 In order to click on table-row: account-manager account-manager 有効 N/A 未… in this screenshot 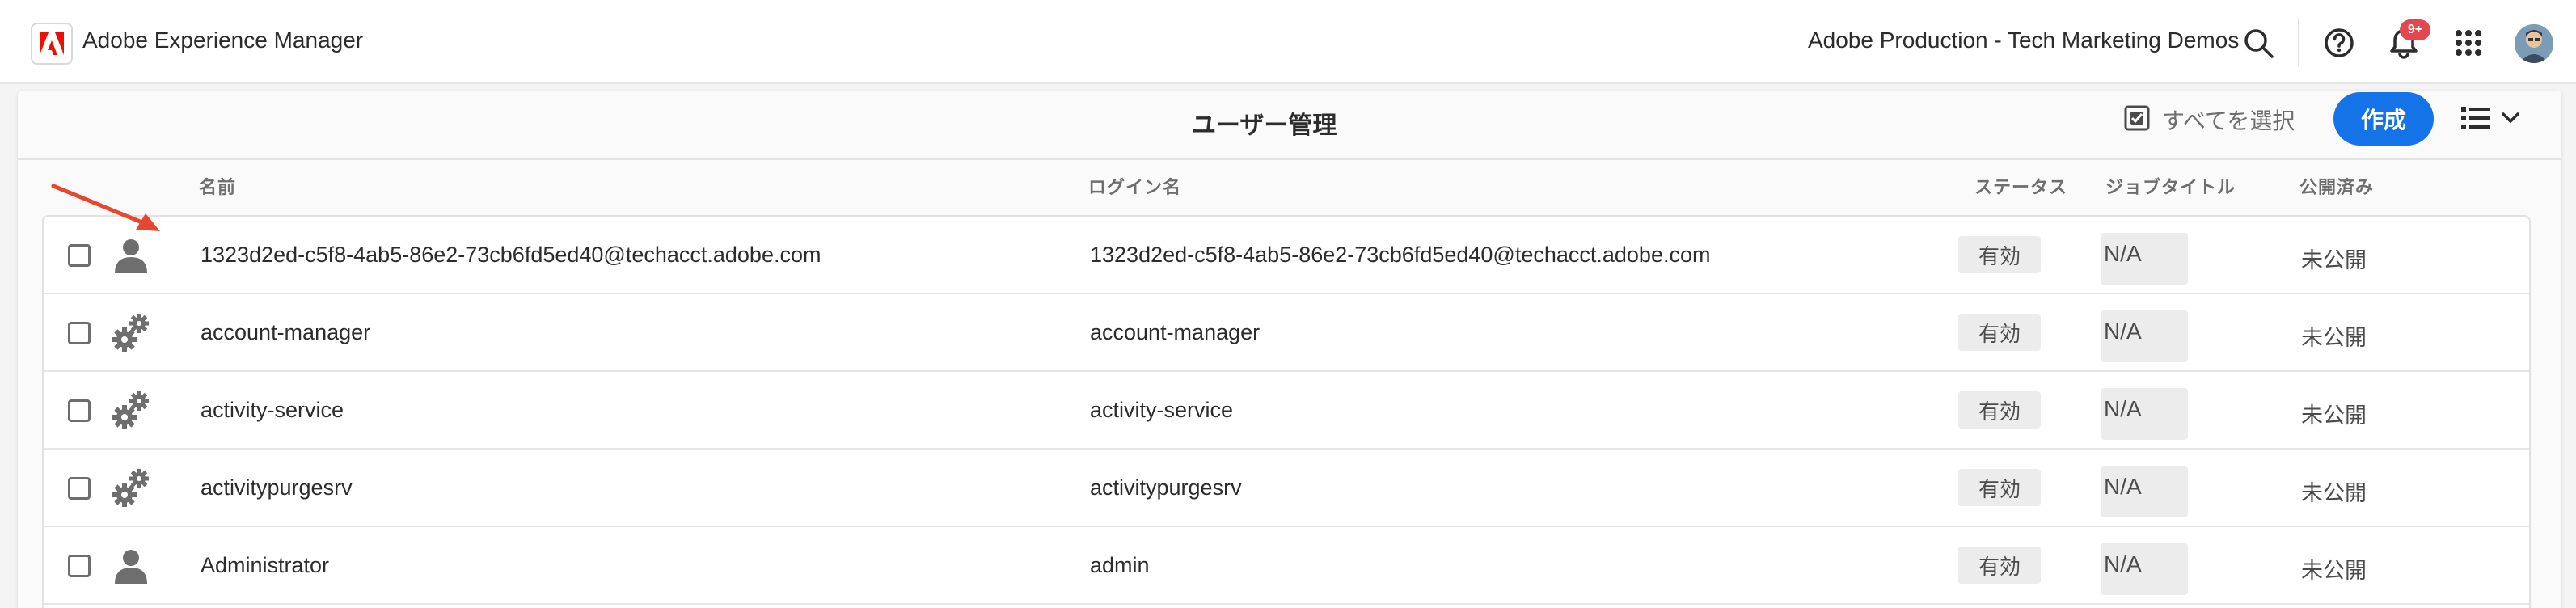, I will do `click(1286, 333)`.